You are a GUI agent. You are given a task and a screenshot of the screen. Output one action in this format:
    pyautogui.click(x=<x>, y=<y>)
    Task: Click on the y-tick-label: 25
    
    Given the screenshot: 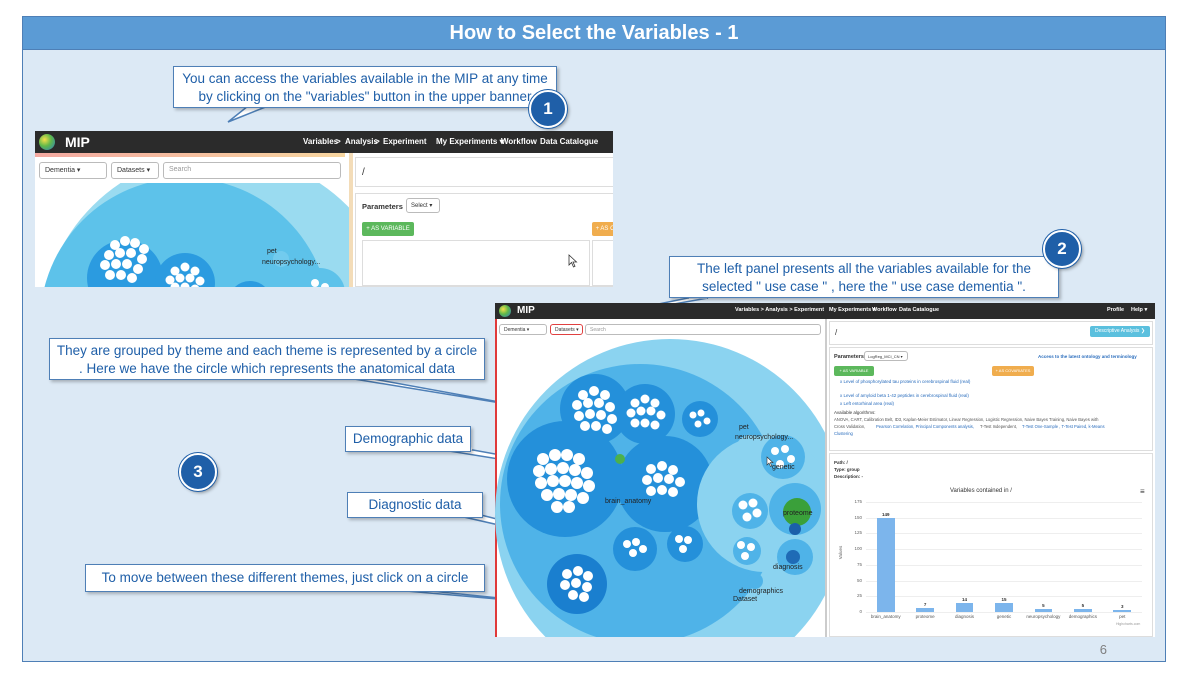 What is the action you would take?
    pyautogui.click(x=859, y=596)
    